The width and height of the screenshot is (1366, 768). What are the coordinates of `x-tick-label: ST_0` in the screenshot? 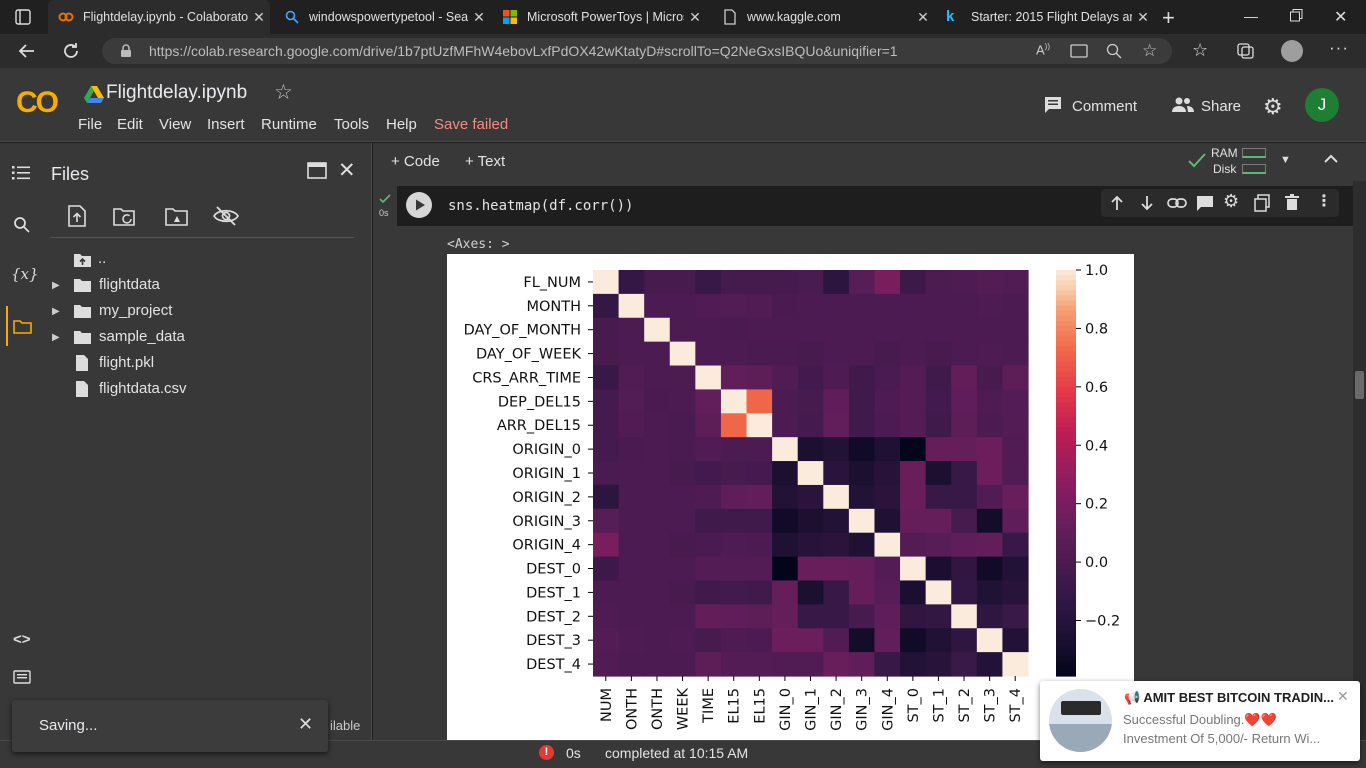 It's located at (914, 705).